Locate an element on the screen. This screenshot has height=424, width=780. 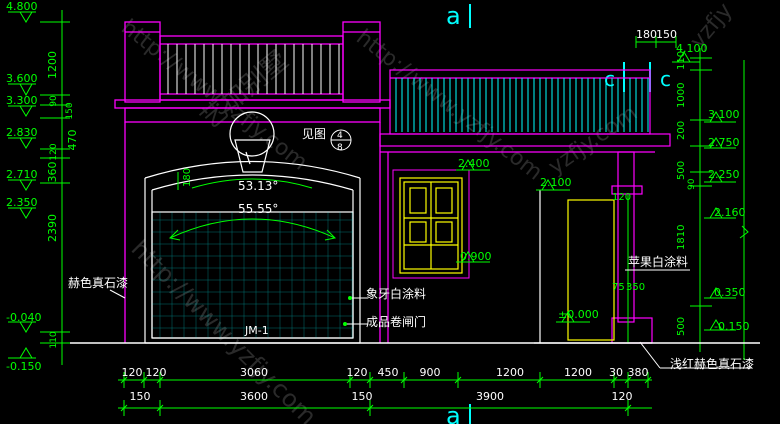
label-apple-white: 苹果白涂料 is located at coordinates (658, 261).